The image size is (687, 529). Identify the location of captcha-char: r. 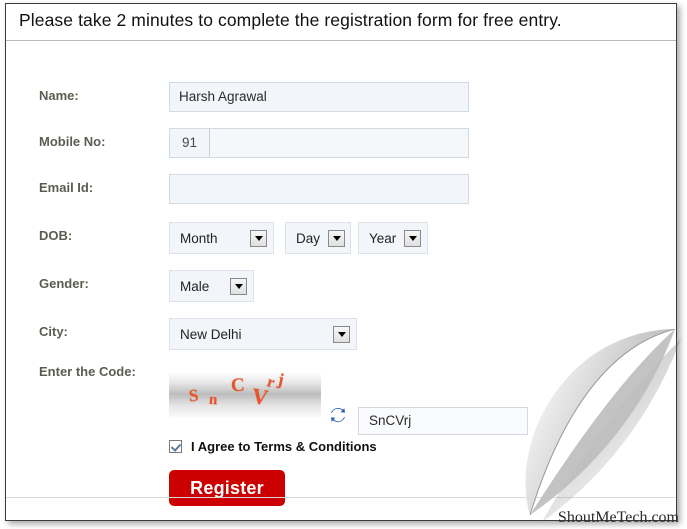
(270, 382).